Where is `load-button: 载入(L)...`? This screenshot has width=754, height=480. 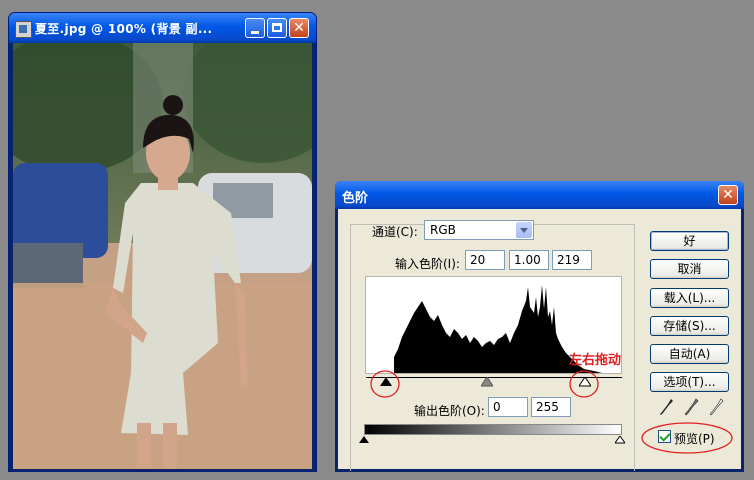
load-button: 载入(L)... is located at coordinates (689, 298).